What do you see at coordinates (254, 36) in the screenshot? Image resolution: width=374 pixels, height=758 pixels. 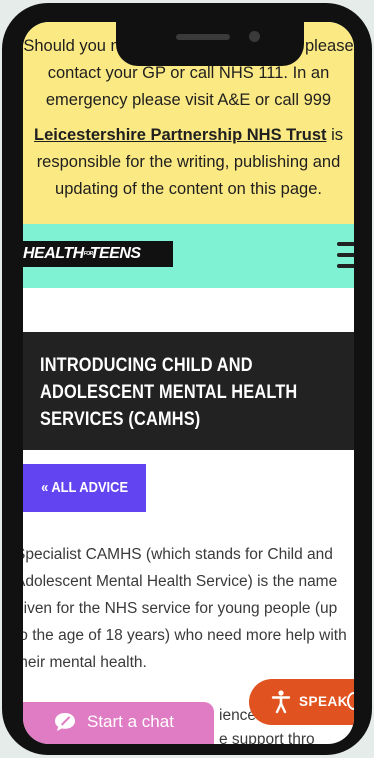 I see `camera-icon` at bounding box center [254, 36].